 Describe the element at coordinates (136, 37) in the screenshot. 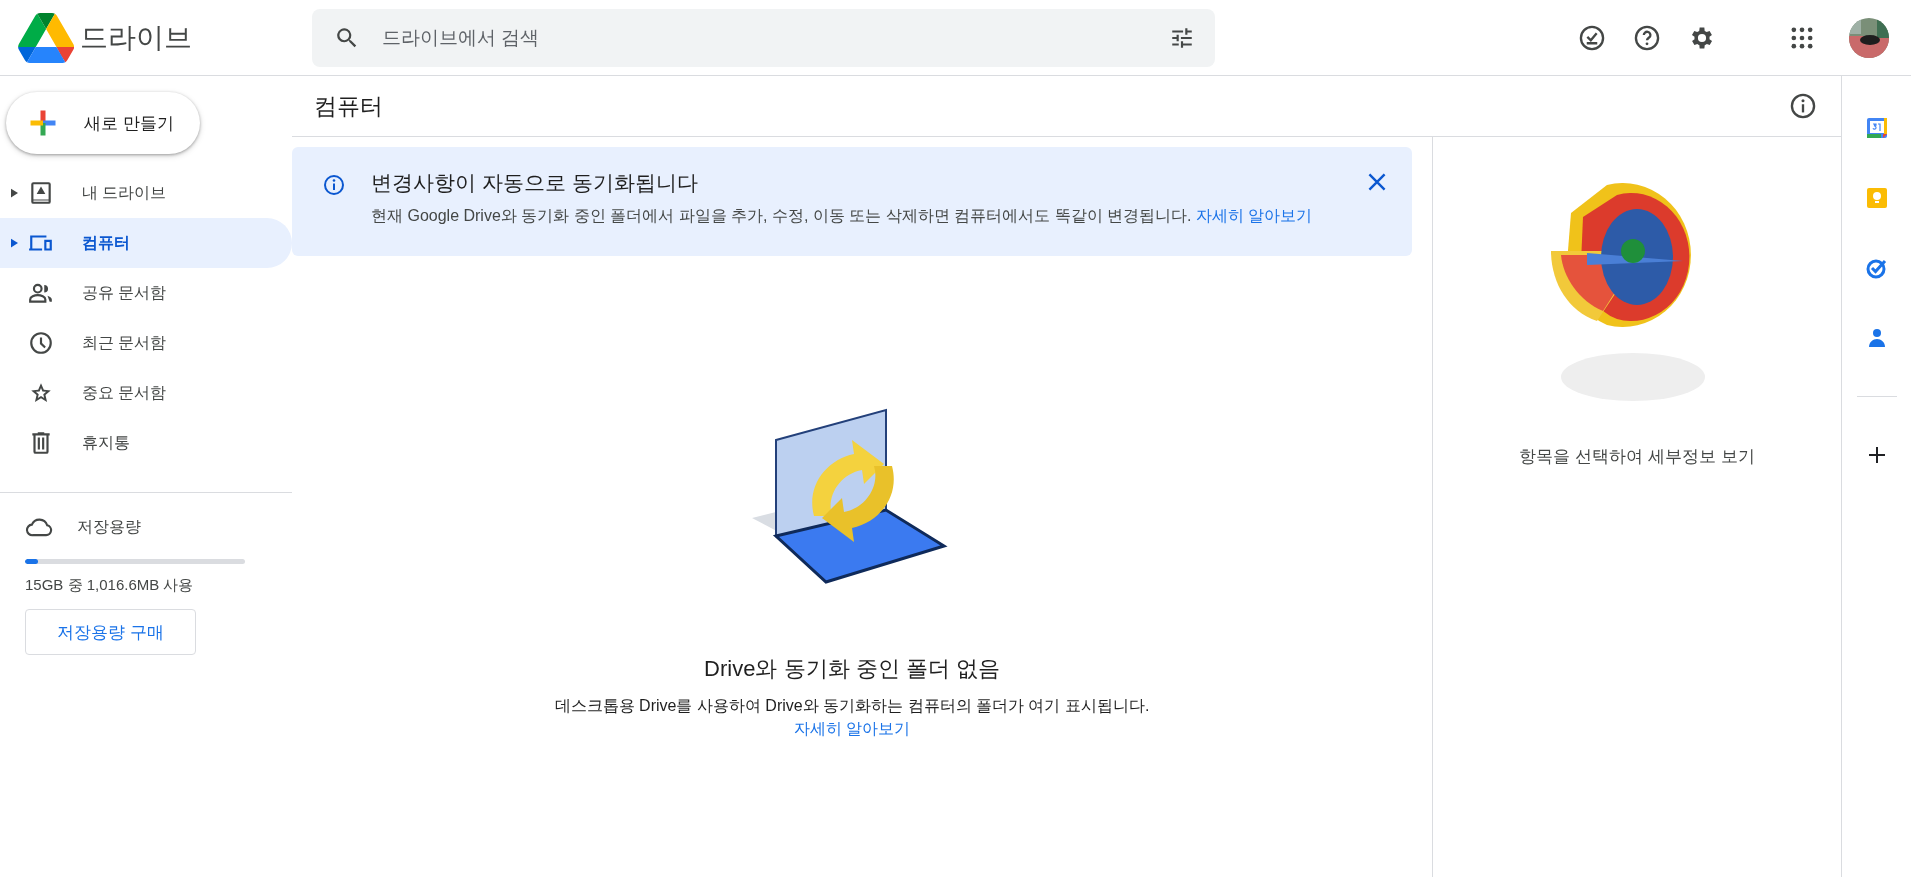

I see `app-name: 드라이브` at that location.